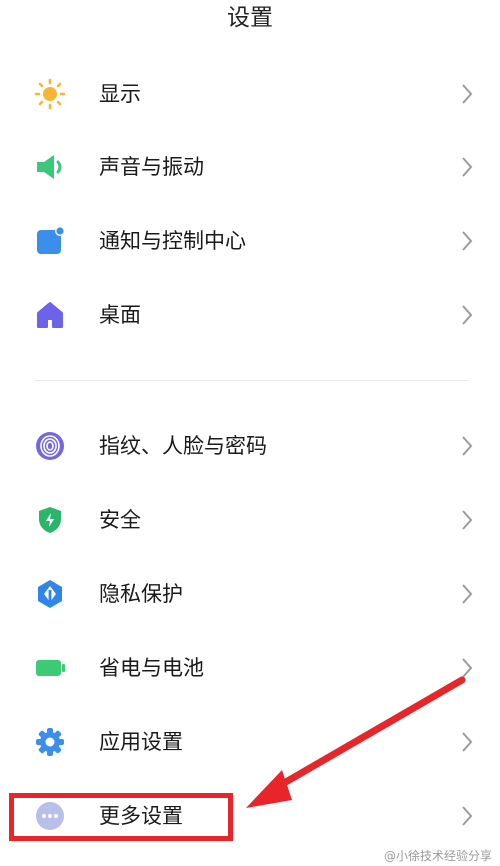  What do you see at coordinates (50, 668) in the screenshot?
I see `battery-icon` at bounding box center [50, 668].